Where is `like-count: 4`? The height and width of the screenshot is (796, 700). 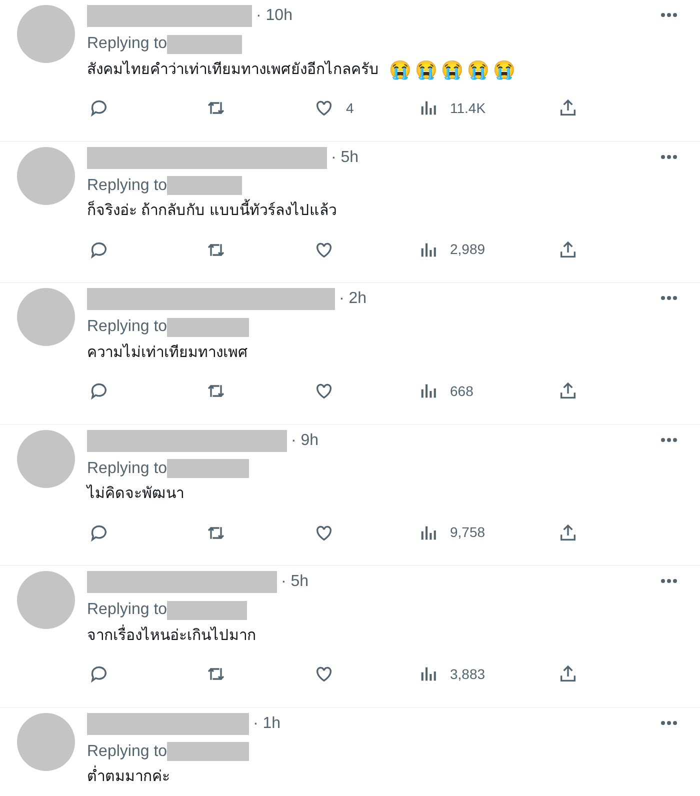 like-count: 4 is located at coordinates (350, 108).